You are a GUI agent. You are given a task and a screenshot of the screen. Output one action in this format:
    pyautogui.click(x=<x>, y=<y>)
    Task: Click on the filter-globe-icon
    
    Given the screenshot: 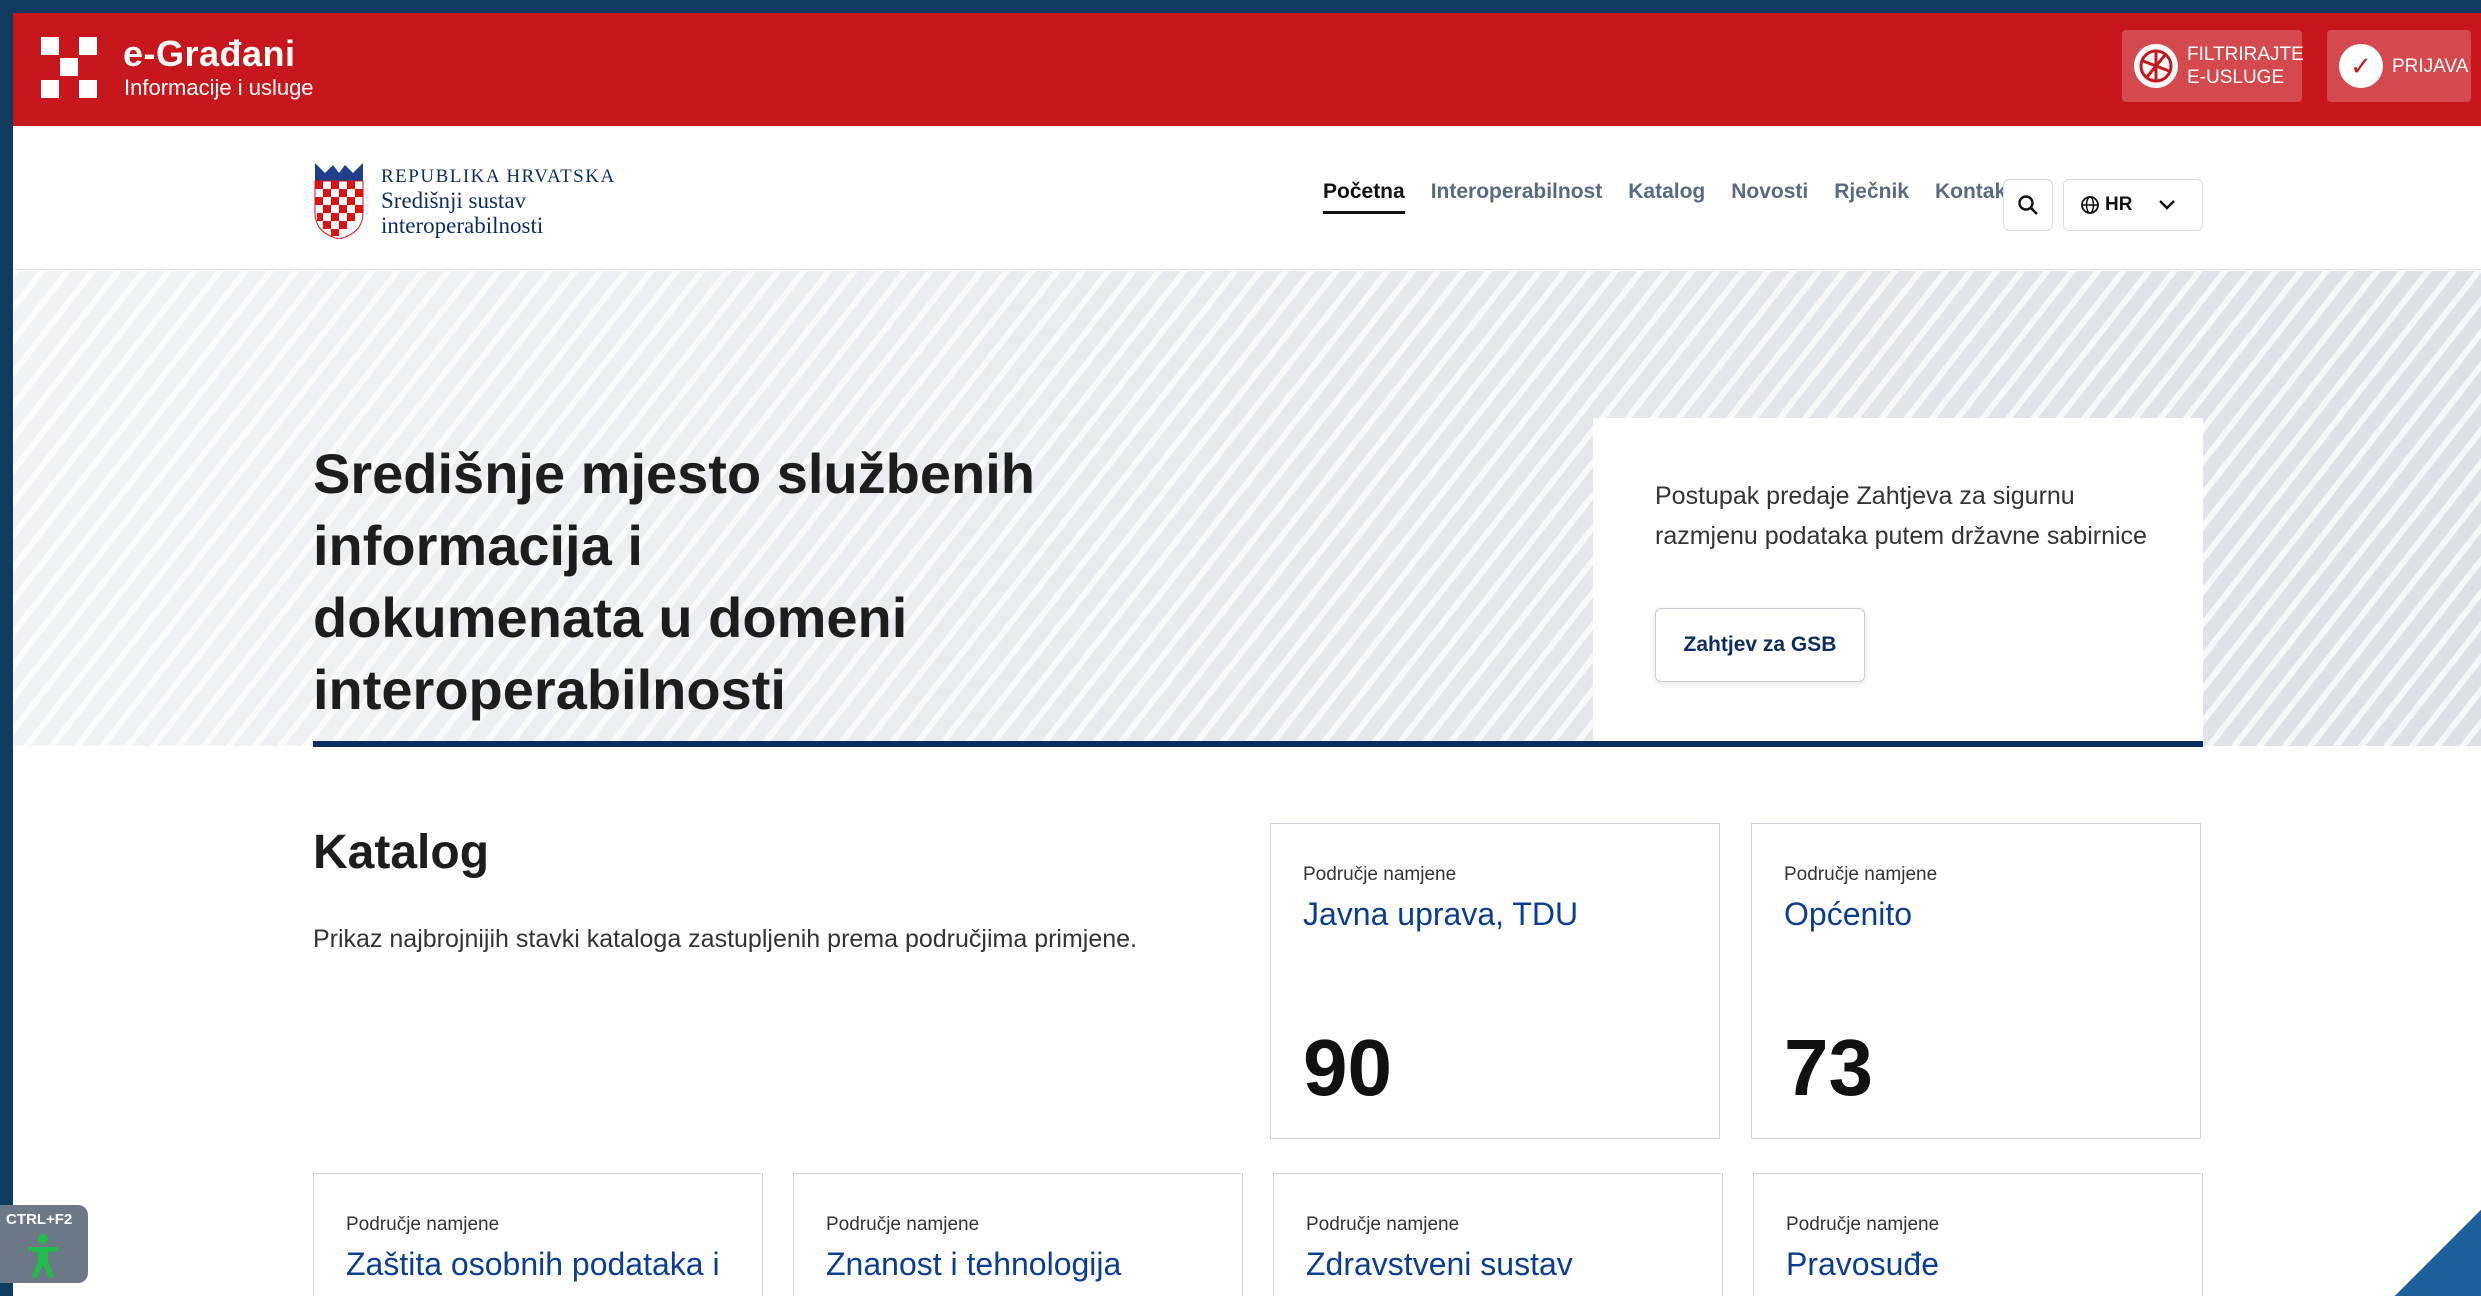 What is the action you would take?
    pyautogui.click(x=2156, y=66)
    